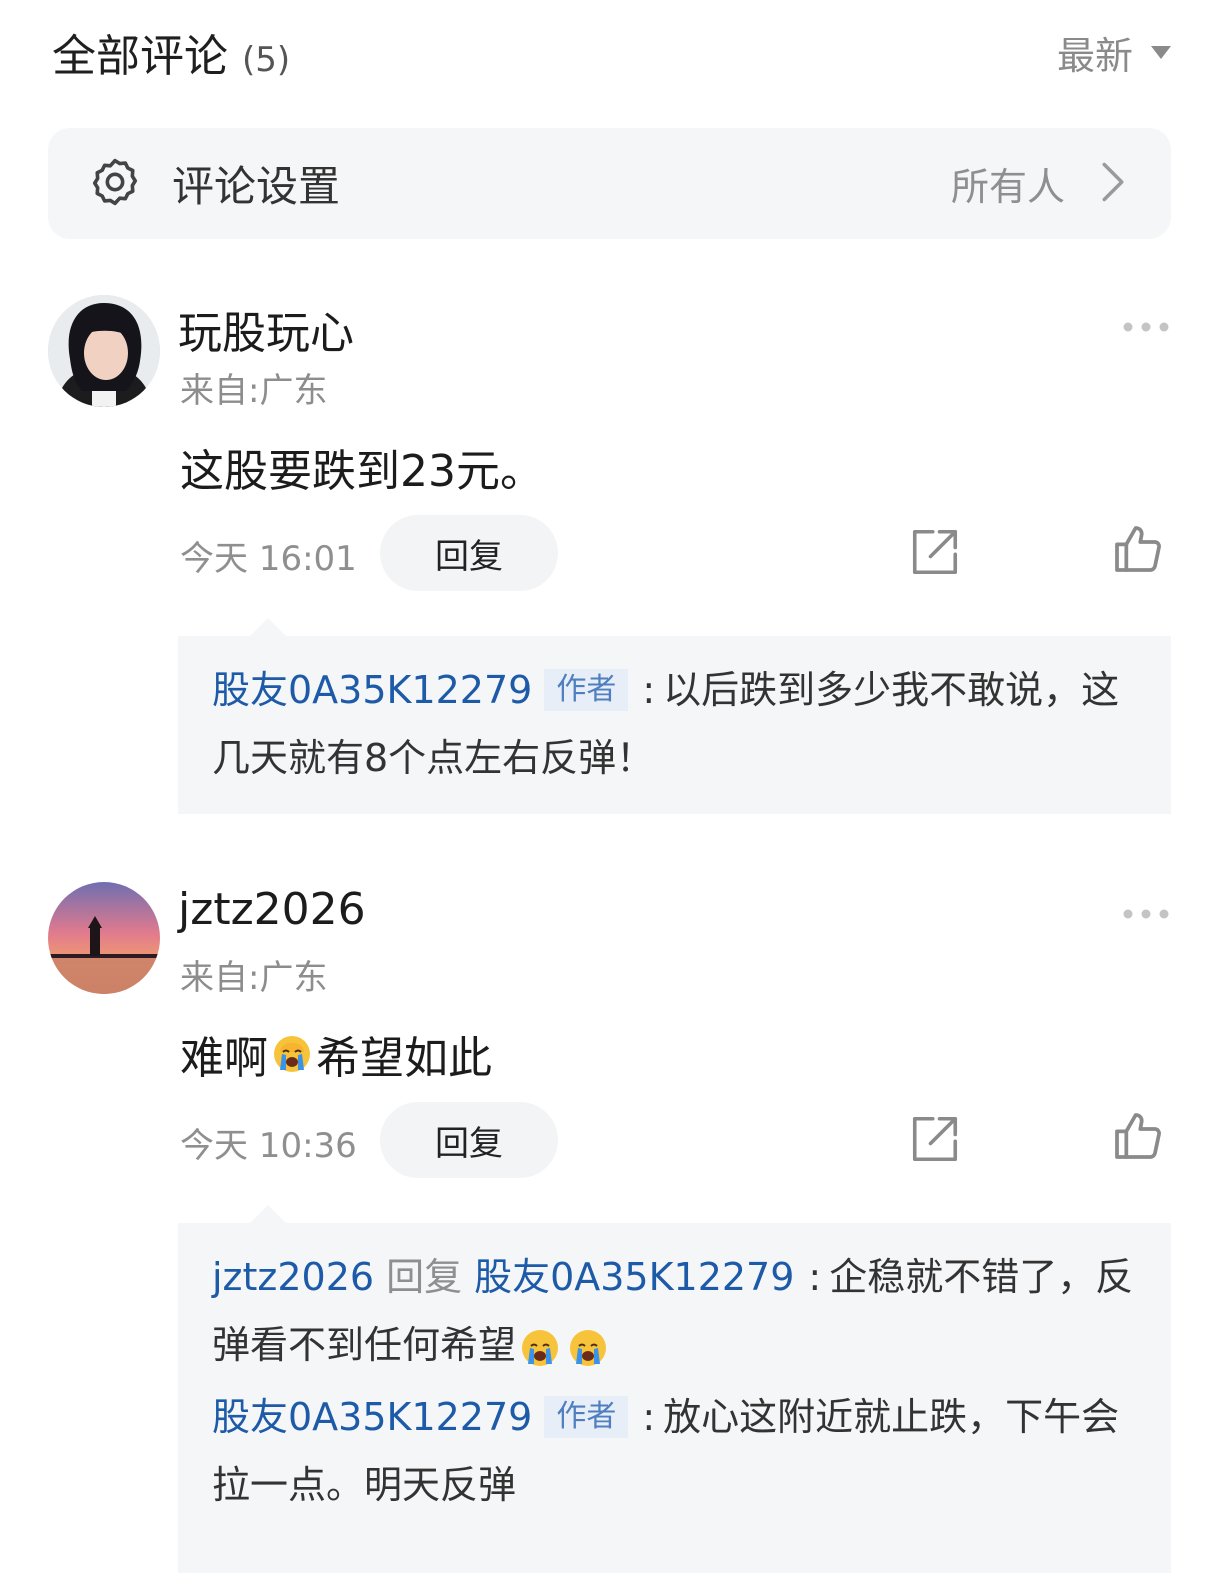 This screenshot has height=1573, width=1223. What do you see at coordinates (674, 1311) in the screenshot?
I see `reply-item: jztz2026 回复 股友0A35K12279: 企稳就不错了，反弹看不到任何希望` at bounding box center [674, 1311].